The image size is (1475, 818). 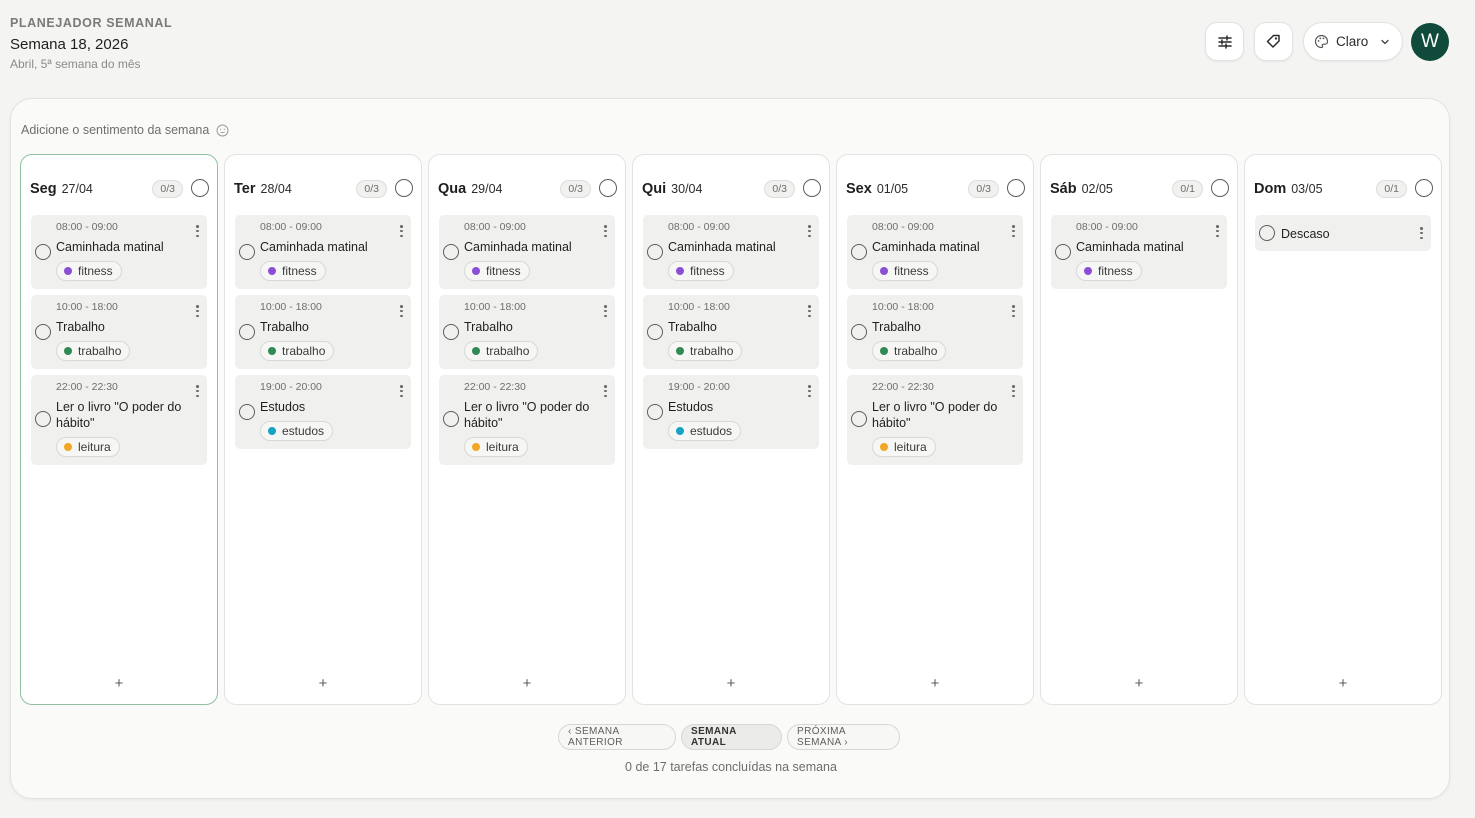 What do you see at coordinates (1430, 41) in the screenshot?
I see `avatar: W` at bounding box center [1430, 41].